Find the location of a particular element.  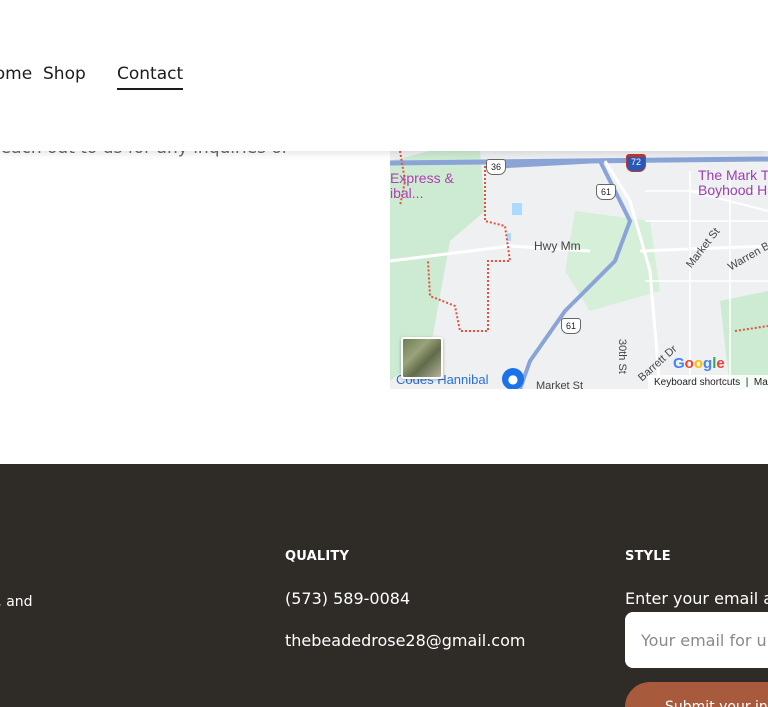

footer-blurb: s, and is located at coordinates (16, 602).